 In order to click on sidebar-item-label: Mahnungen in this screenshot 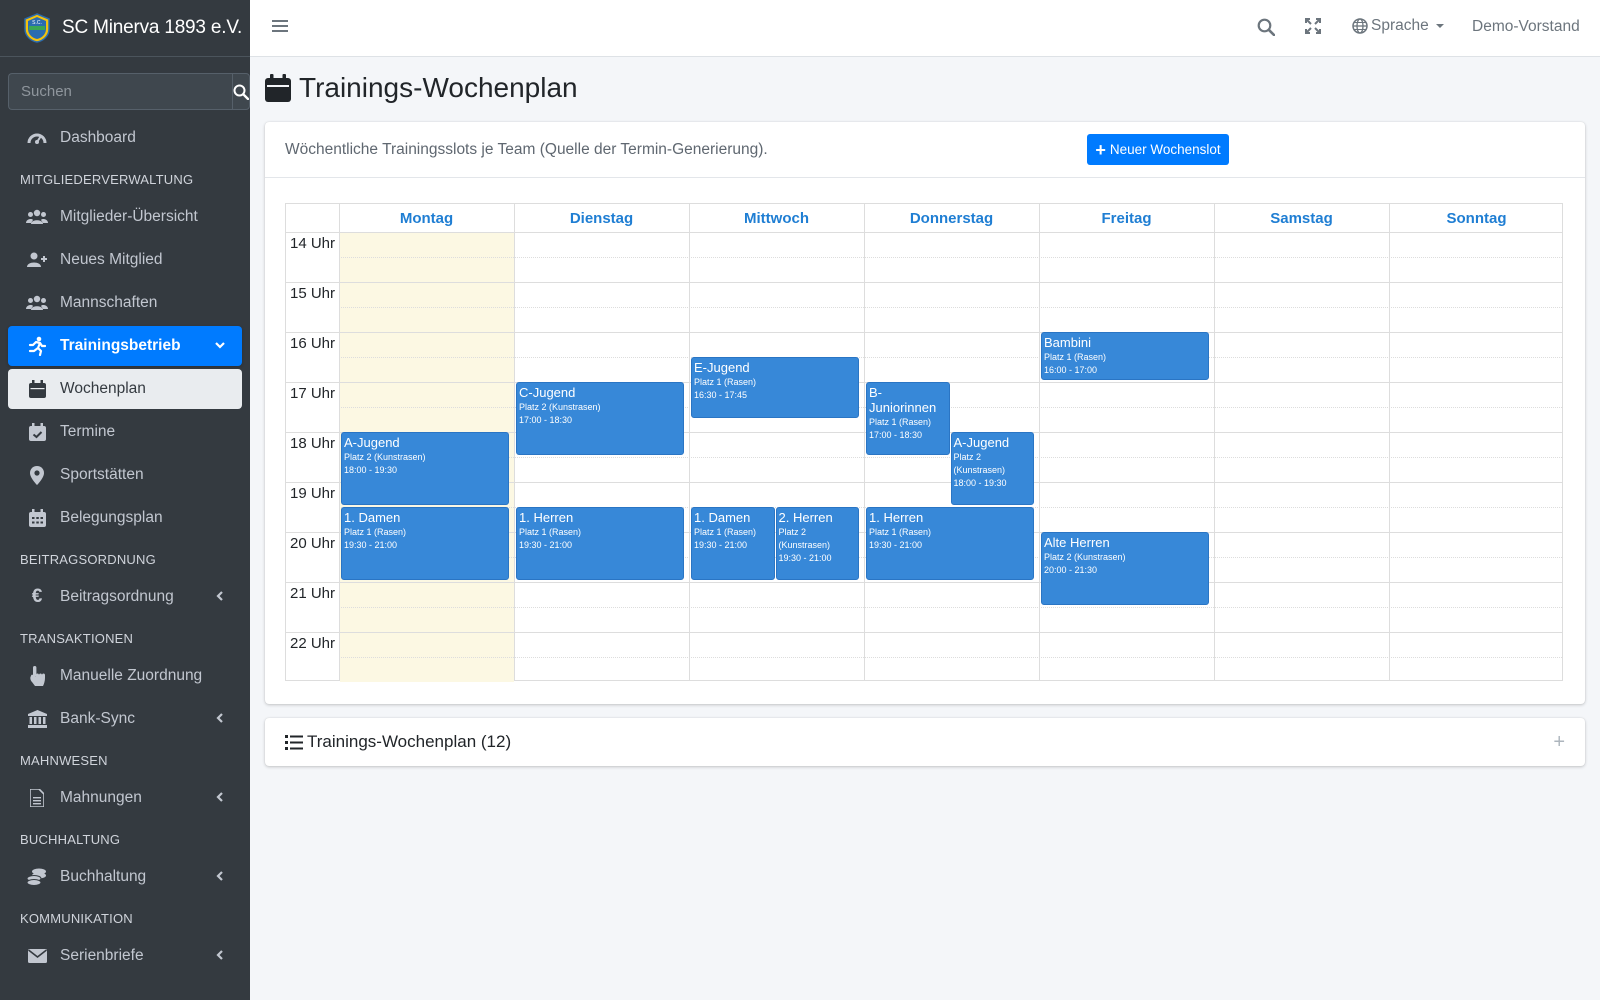, I will do `click(101, 797)`.